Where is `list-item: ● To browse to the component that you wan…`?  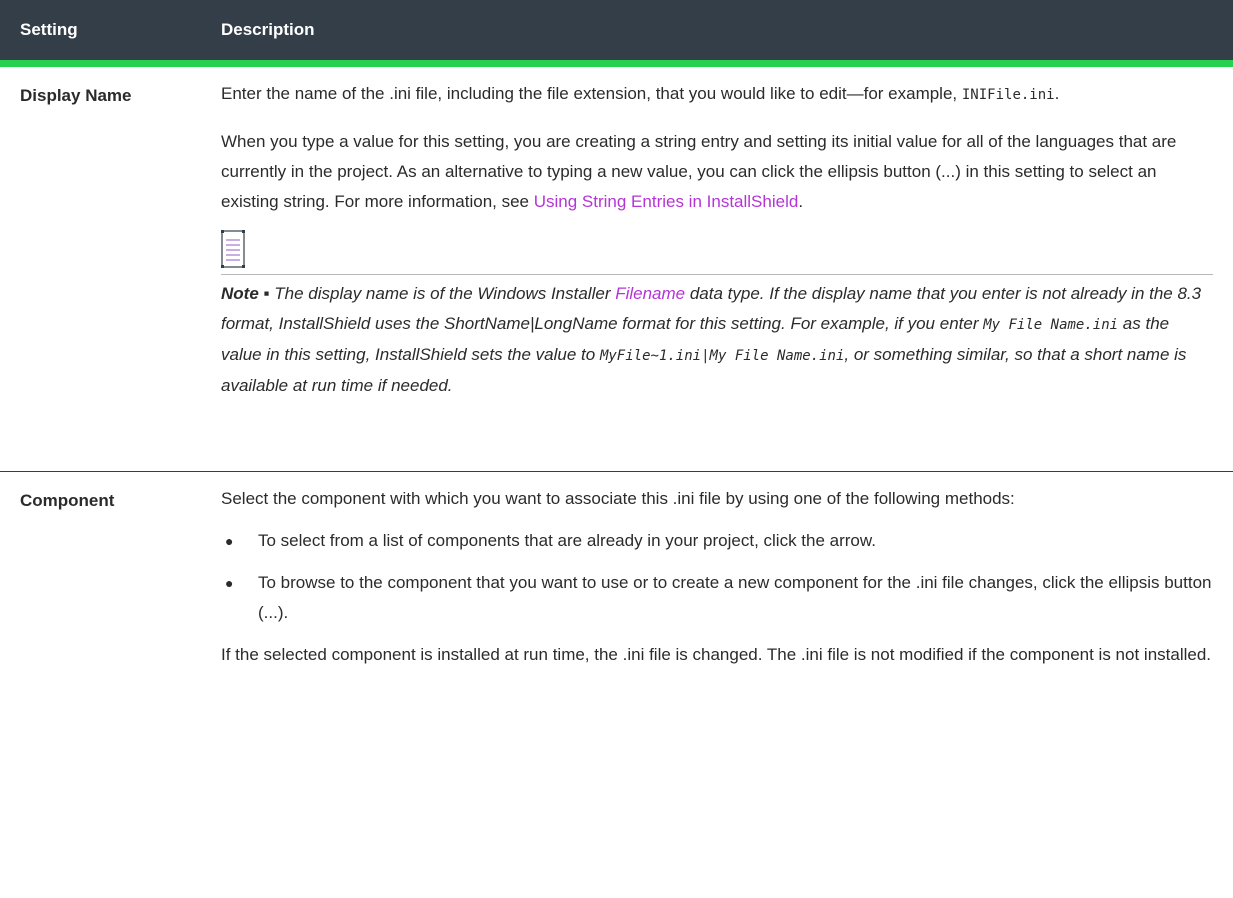
list-item: ● To browse to the component that you wan… is located at coordinates (717, 598).